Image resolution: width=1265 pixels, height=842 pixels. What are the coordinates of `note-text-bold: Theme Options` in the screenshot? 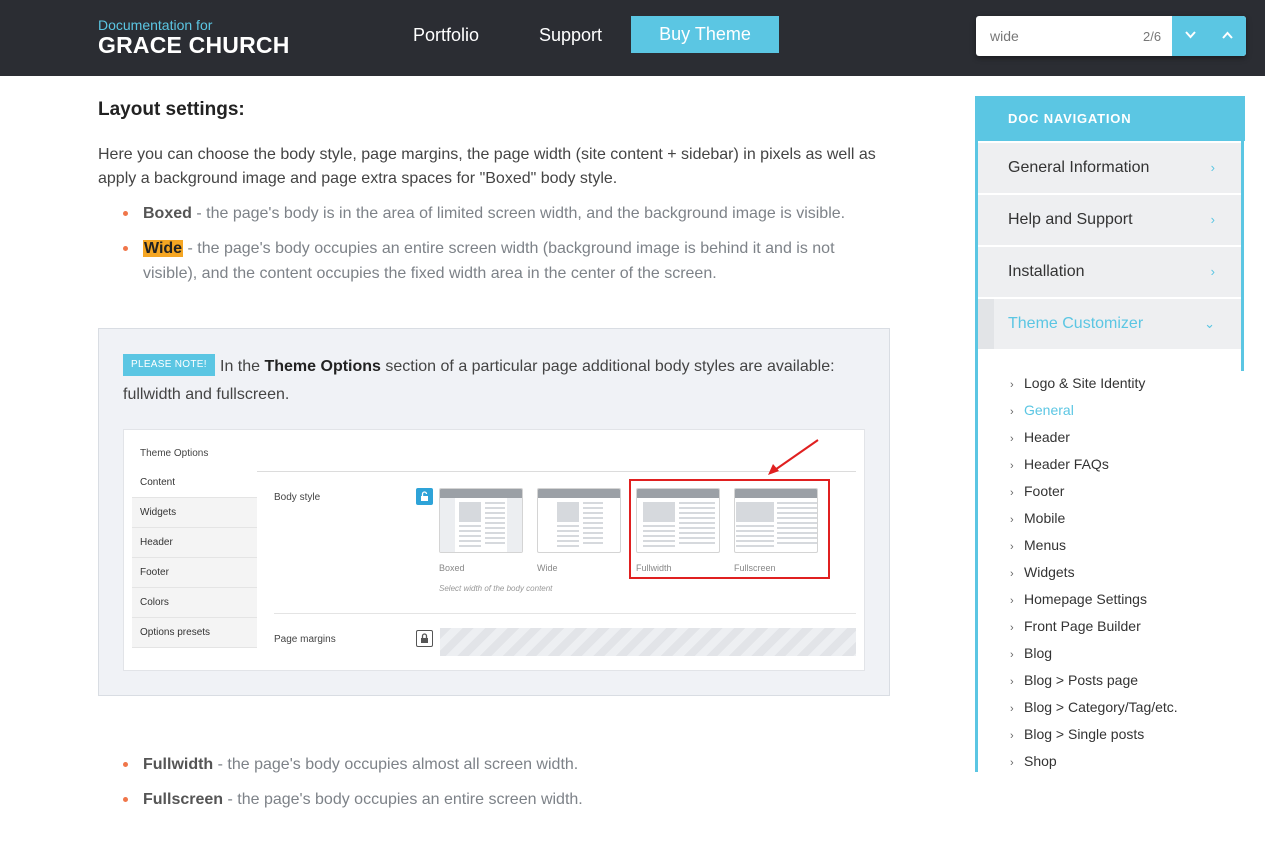 It's located at (322, 366).